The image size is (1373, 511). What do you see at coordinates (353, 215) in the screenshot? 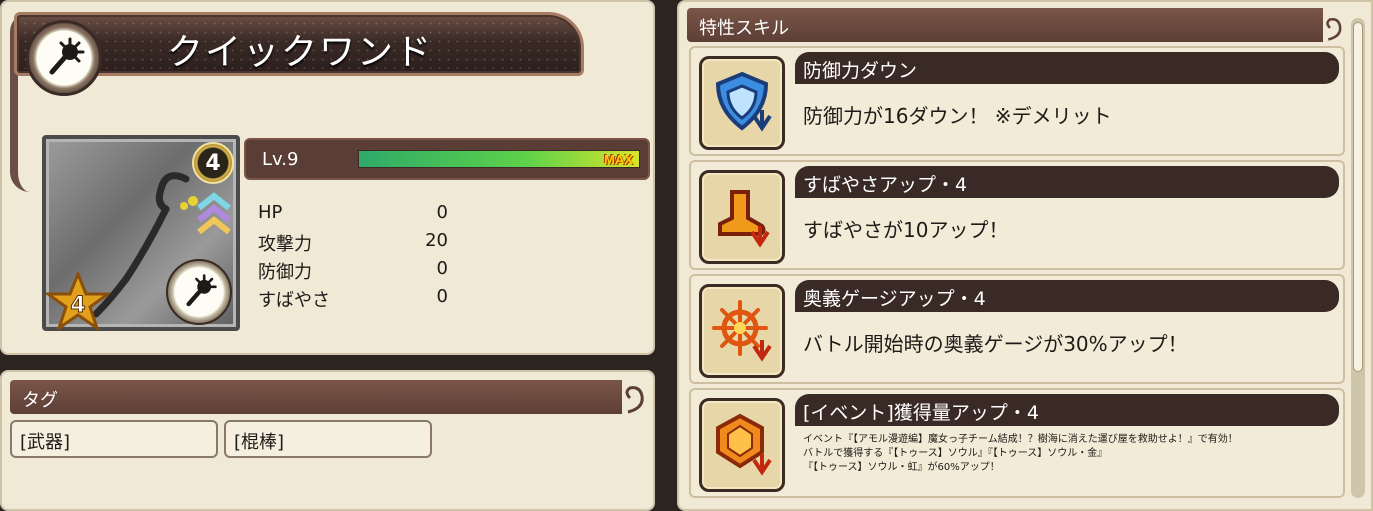
I see `stat-row-hp: HP 0` at bounding box center [353, 215].